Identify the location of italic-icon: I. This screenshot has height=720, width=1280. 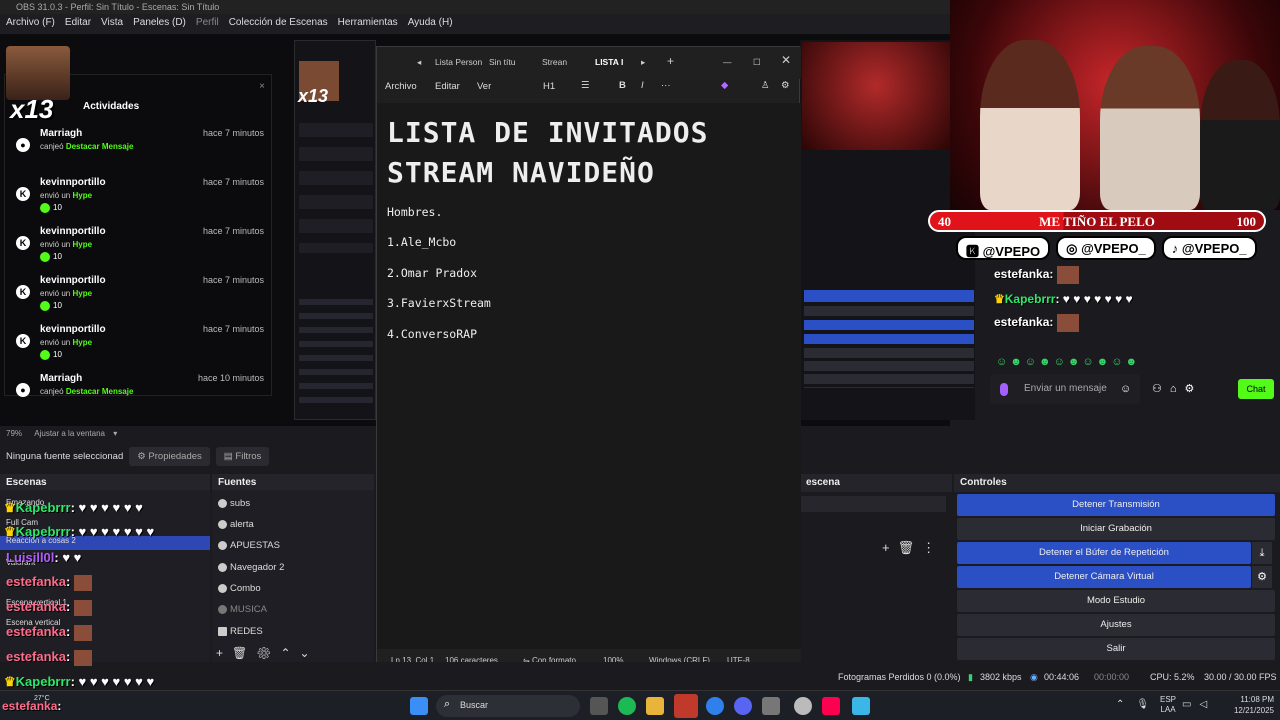
(642, 85).